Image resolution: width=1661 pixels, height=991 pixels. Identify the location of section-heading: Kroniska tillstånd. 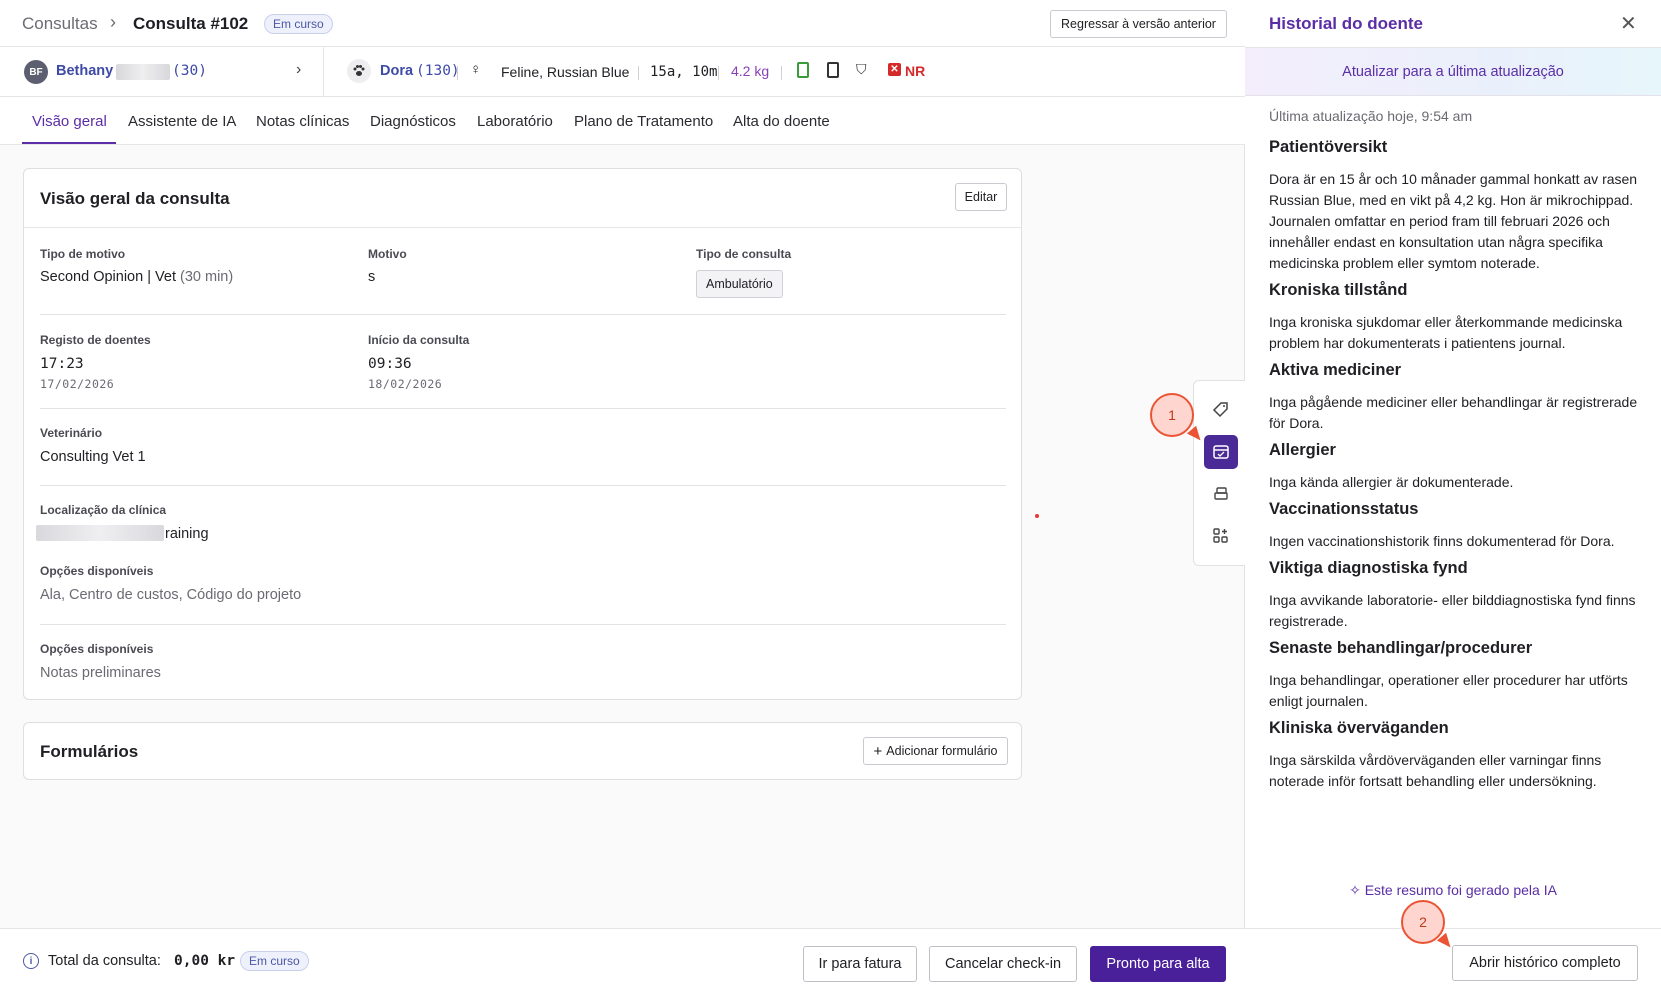
(1338, 290).